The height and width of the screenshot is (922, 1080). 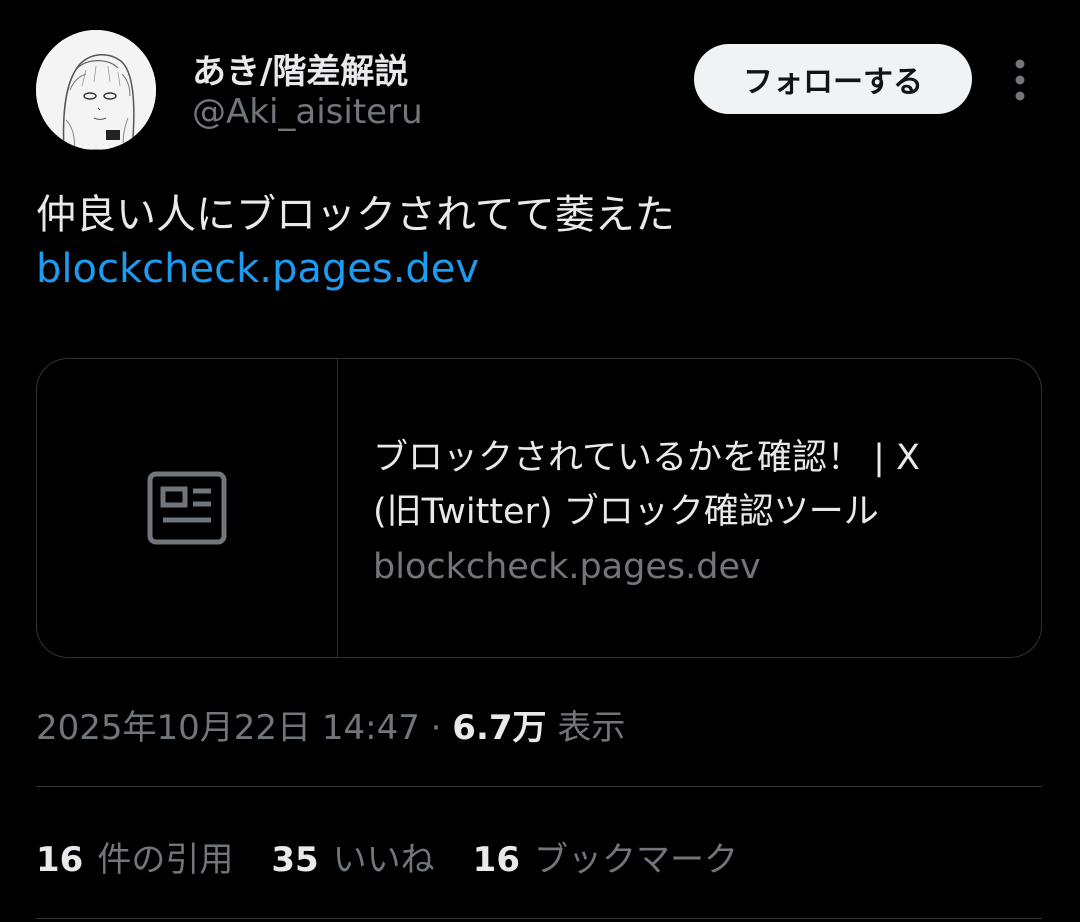 I want to click on follow-button-label: フォローする, so click(x=833, y=82).